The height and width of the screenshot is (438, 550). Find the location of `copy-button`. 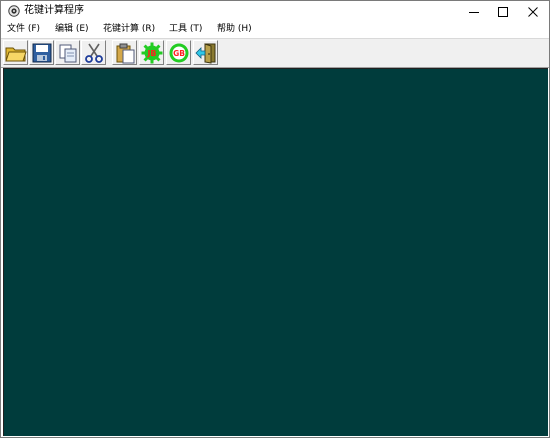

copy-button is located at coordinates (67, 52).